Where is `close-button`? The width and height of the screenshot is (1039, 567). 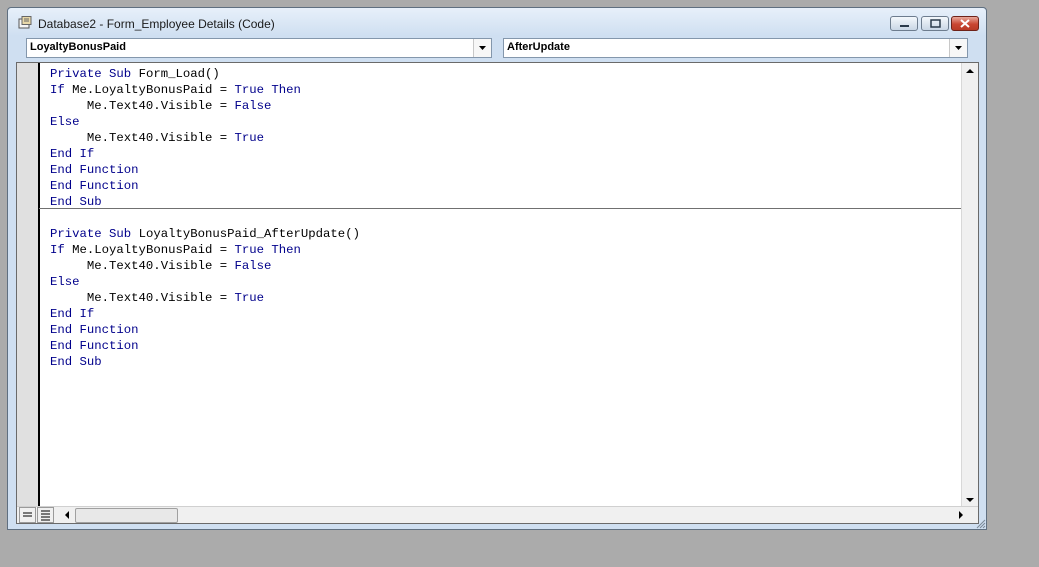 close-button is located at coordinates (965, 23).